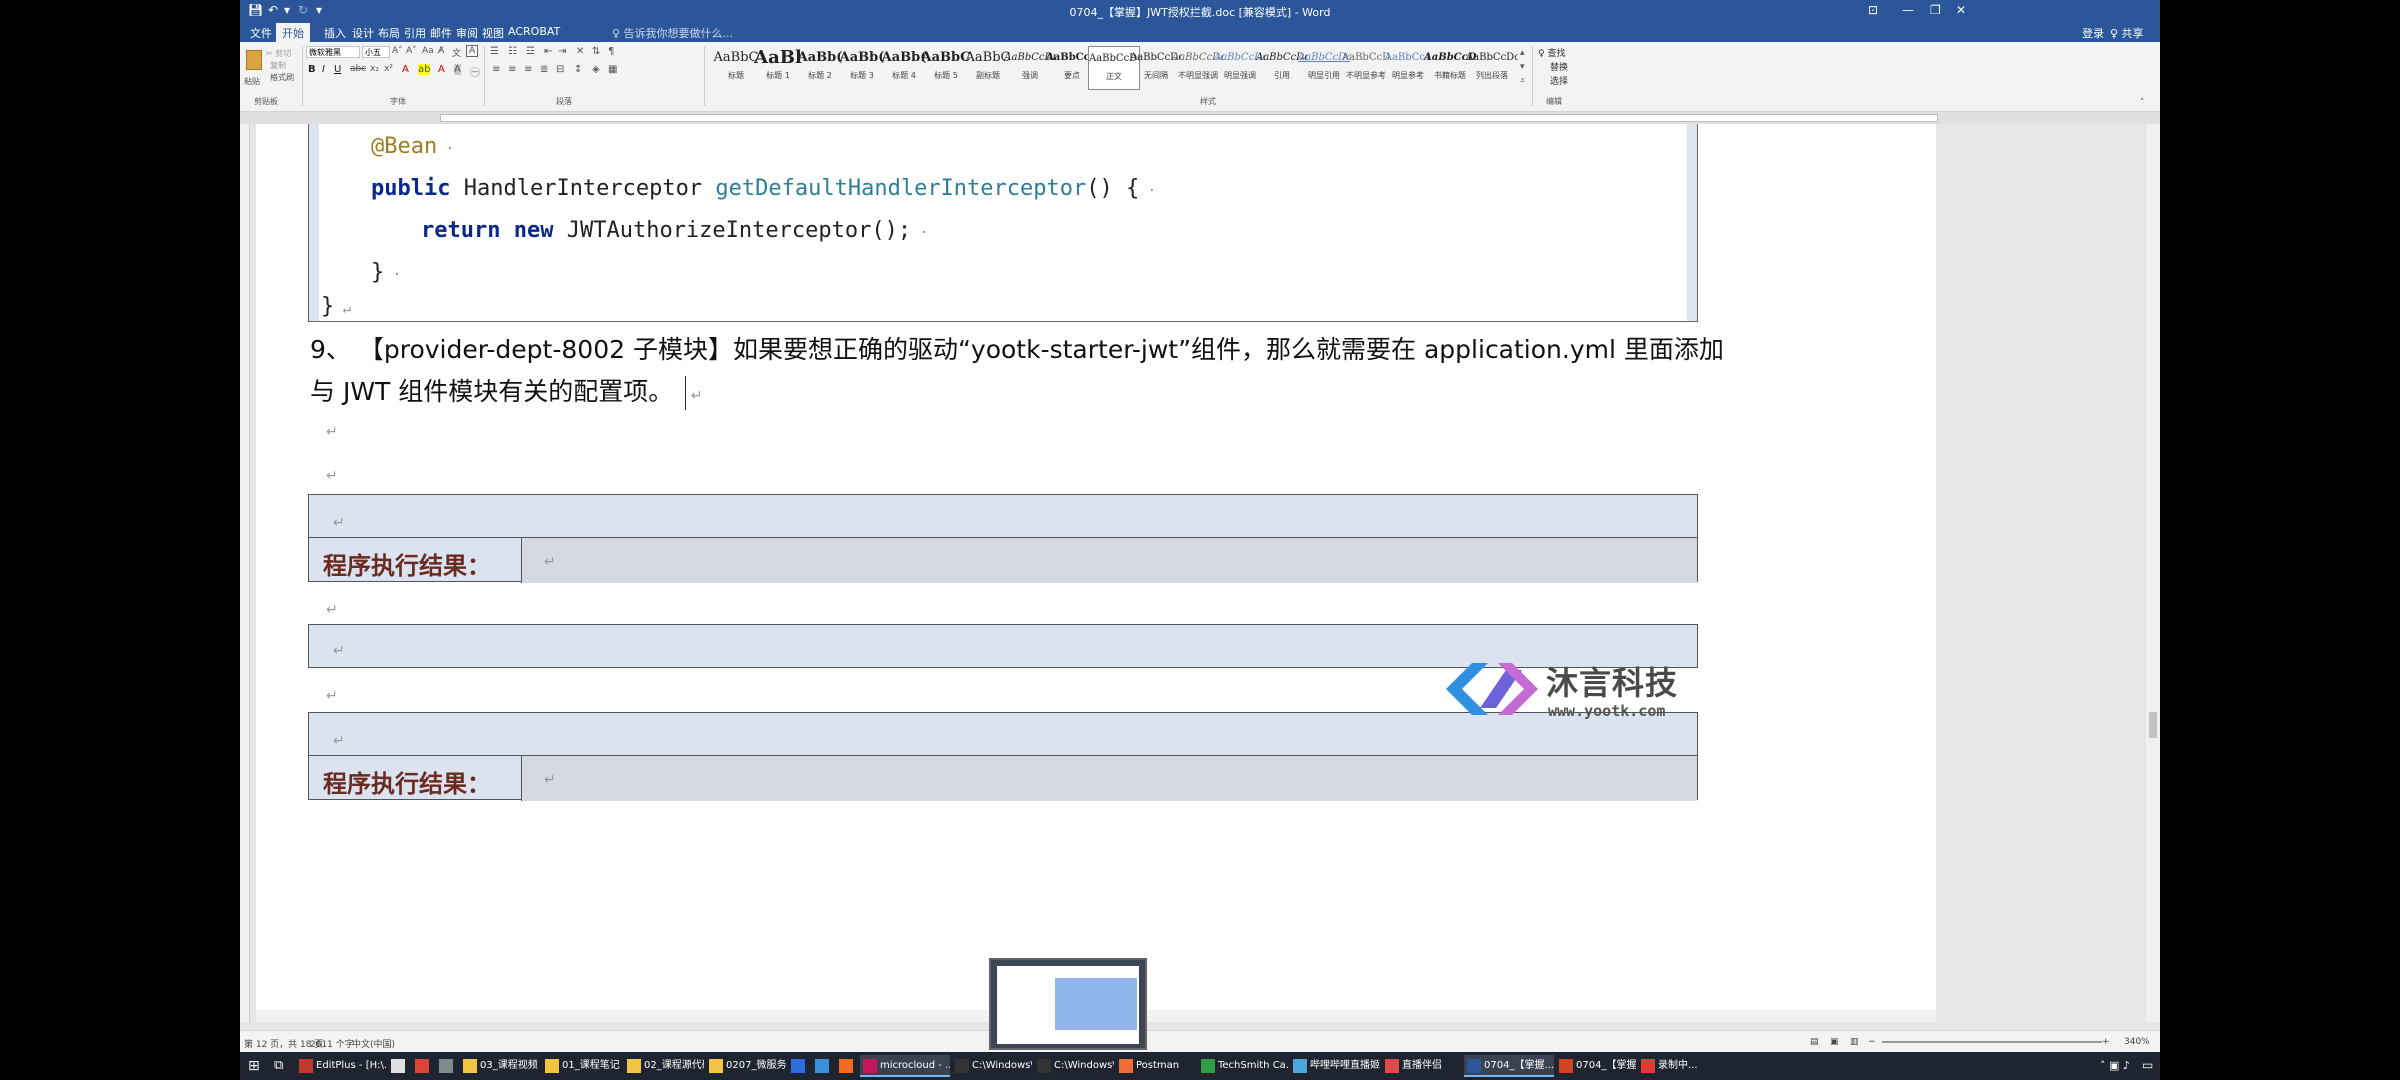  What do you see at coordinates (1522, 67) in the screenshot?
I see `gallery-scroll-down-icon: ▾` at bounding box center [1522, 67].